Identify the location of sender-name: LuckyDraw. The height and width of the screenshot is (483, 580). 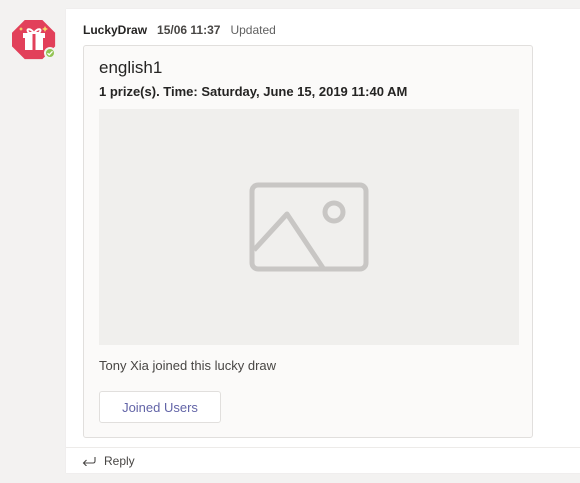
(115, 30).